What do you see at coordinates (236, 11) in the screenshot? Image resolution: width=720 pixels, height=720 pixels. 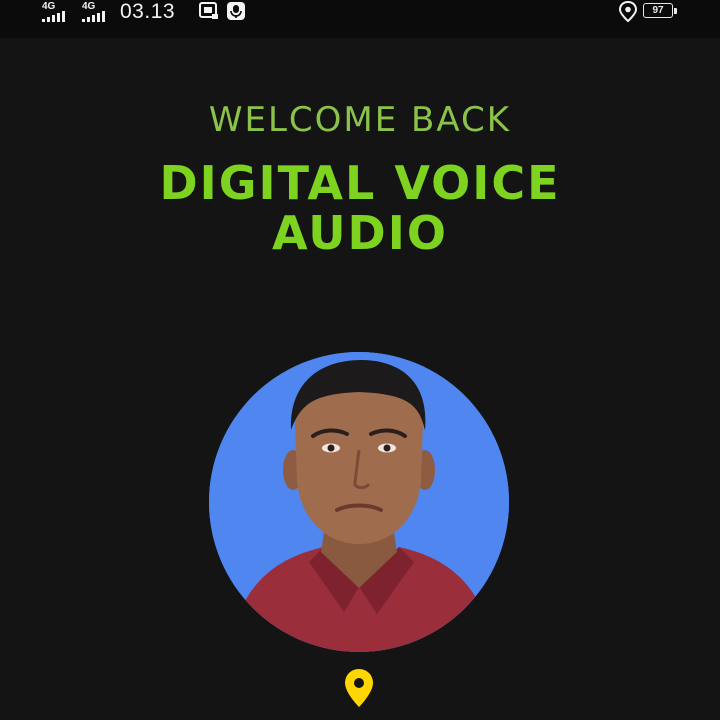 I see `microphone-icon` at bounding box center [236, 11].